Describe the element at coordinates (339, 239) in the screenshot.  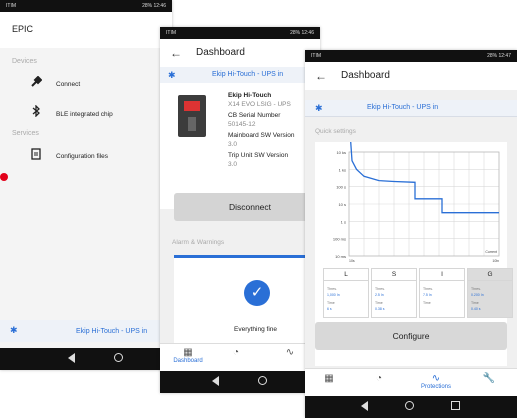
I see `y-tick-label: 100 ms` at that location.